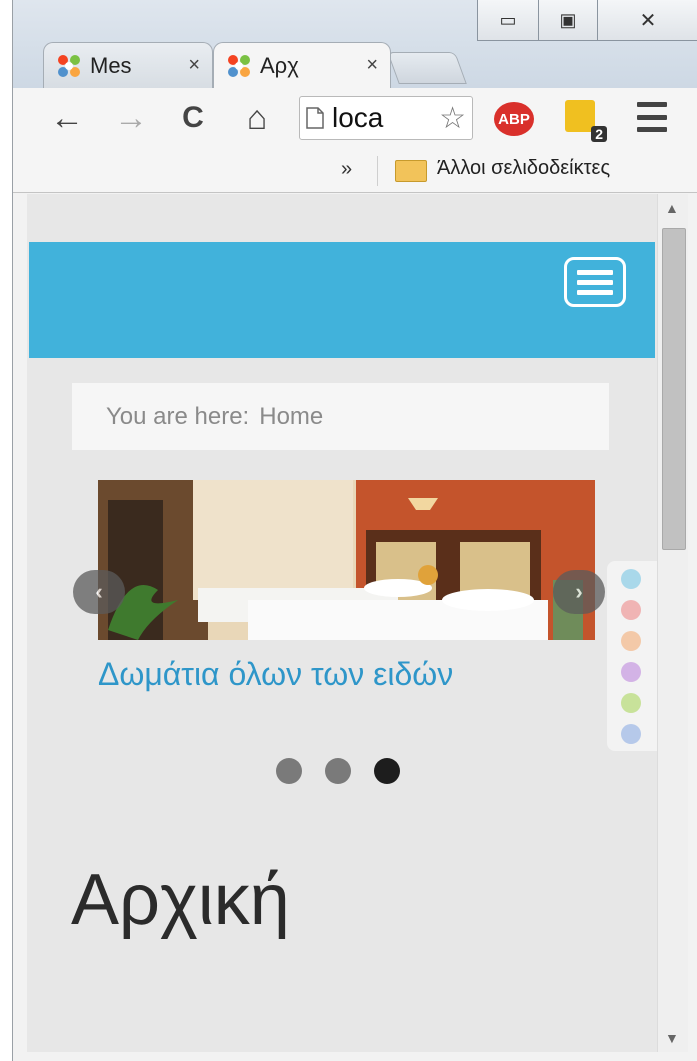 The height and width of the screenshot is (1061, 697). I want to click on reload-icon: C, so click(193, 117).